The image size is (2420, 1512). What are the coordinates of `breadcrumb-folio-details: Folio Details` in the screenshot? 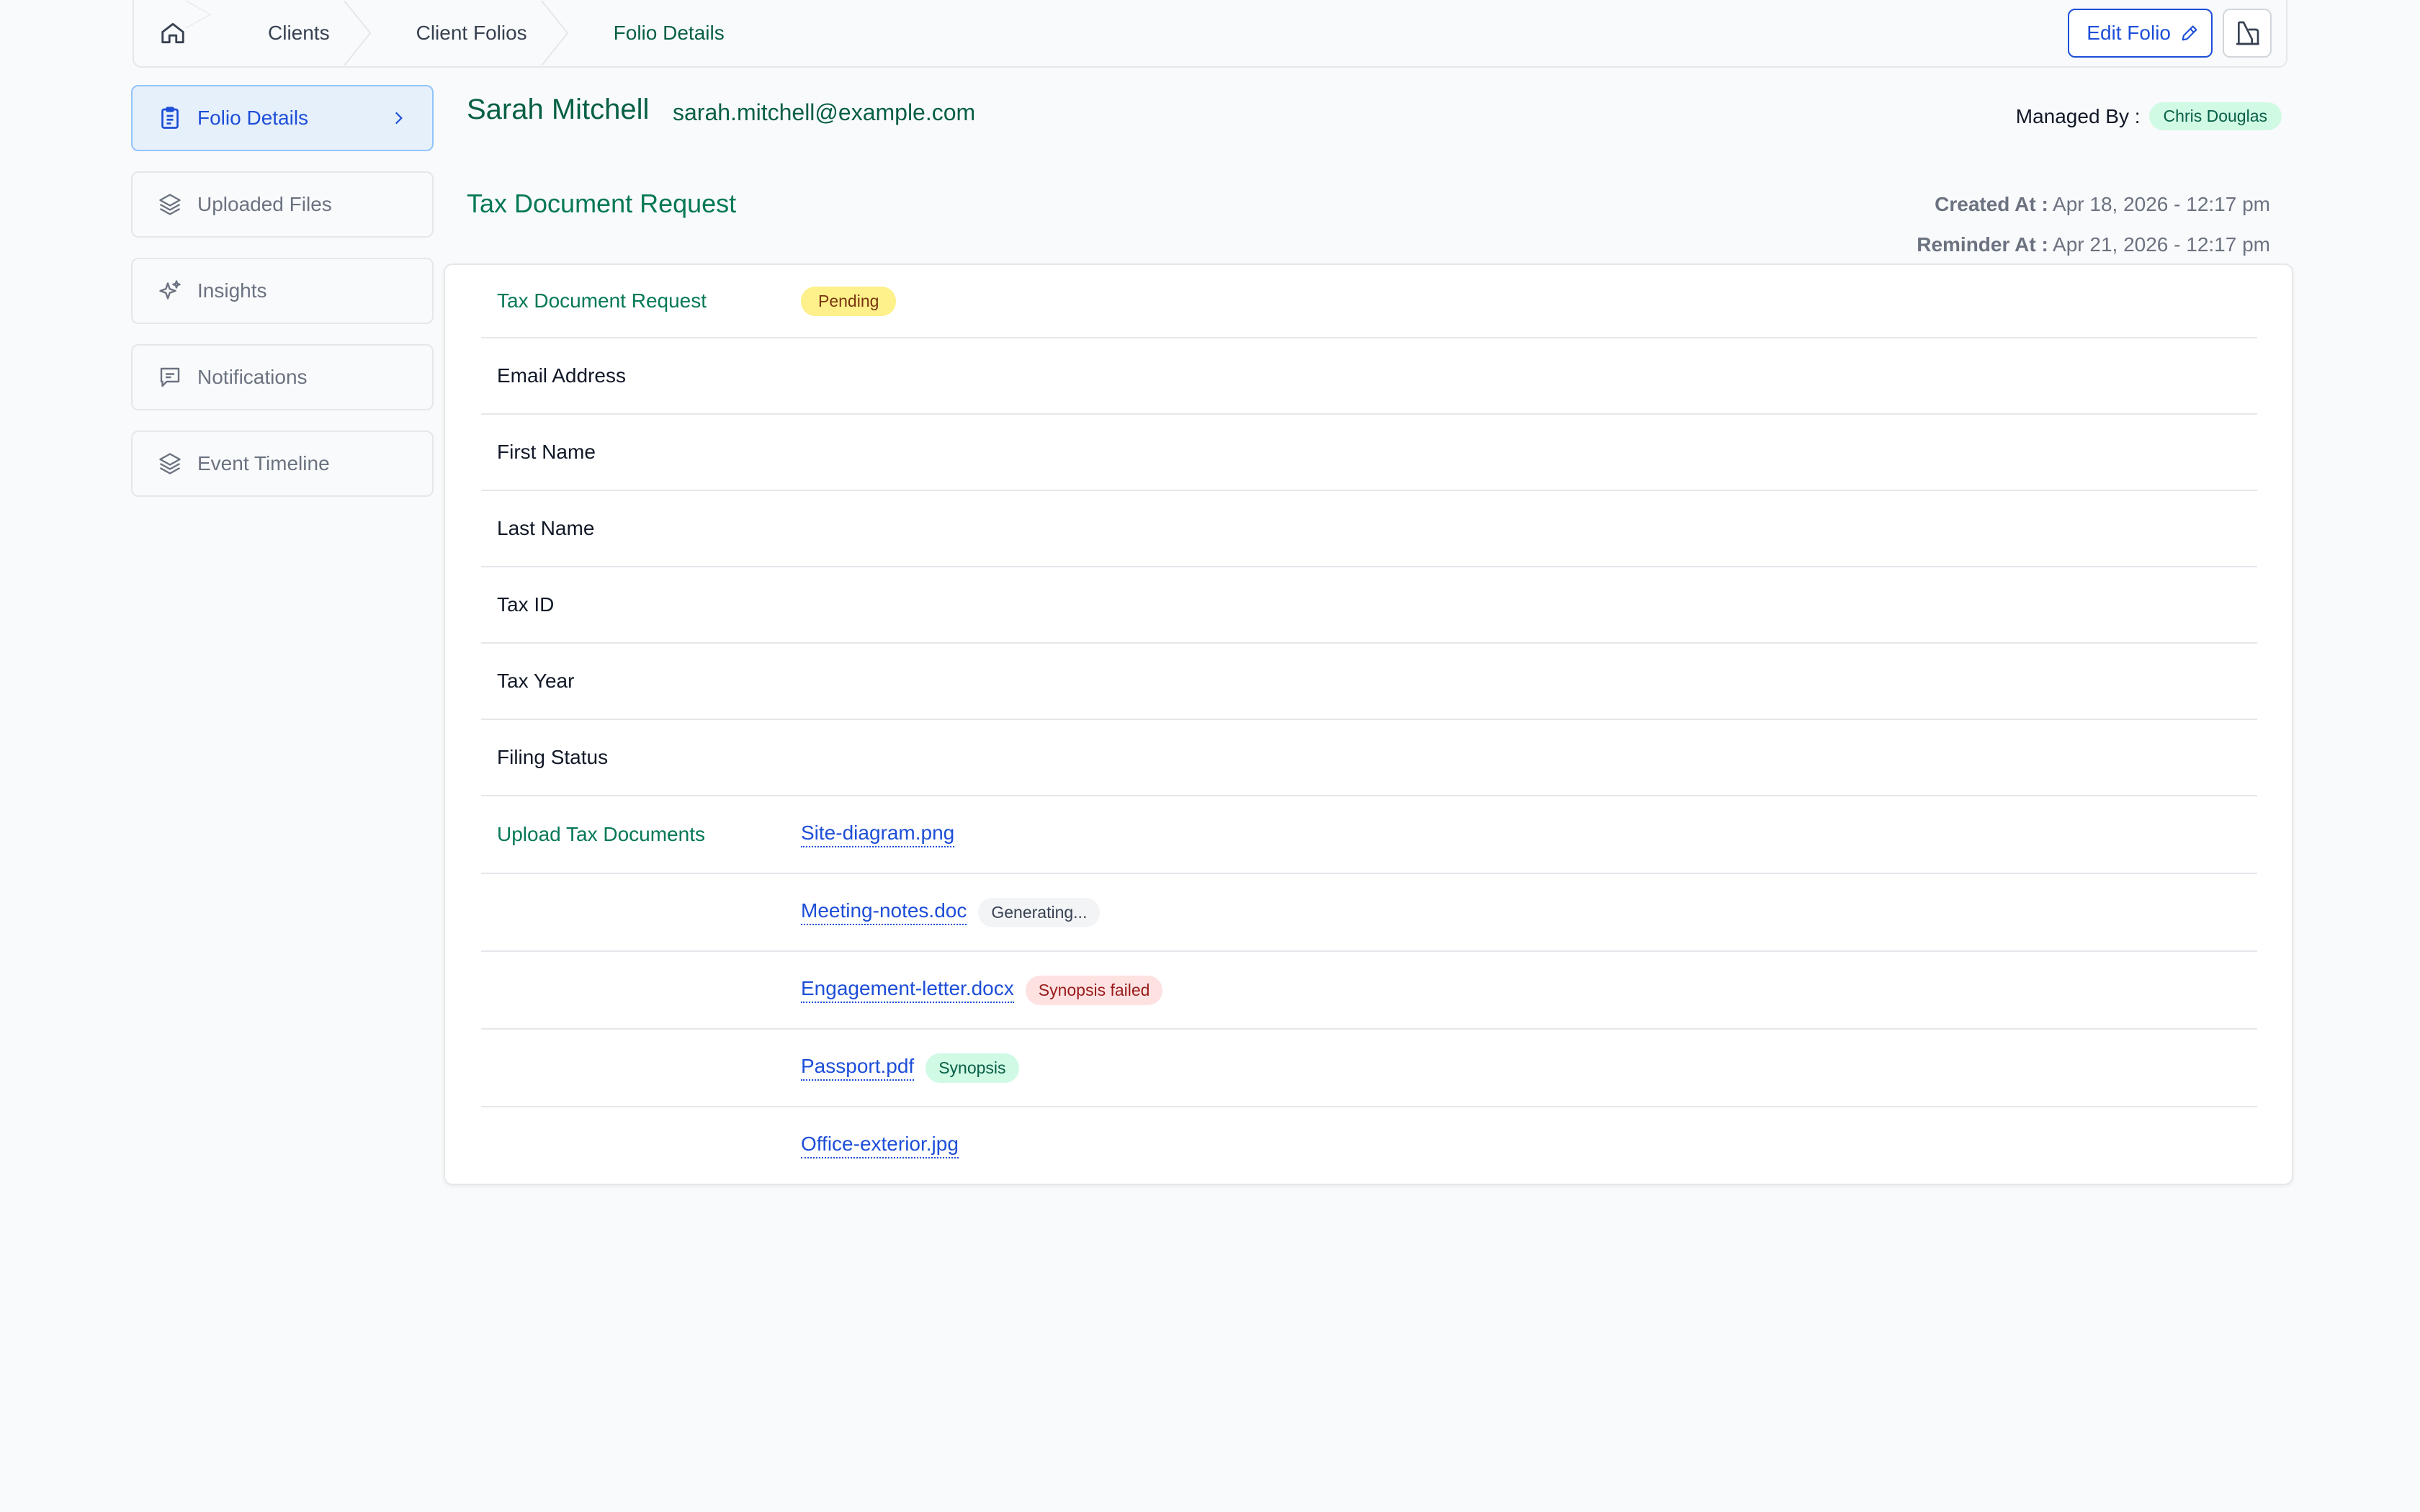 It's located at (667, 33).